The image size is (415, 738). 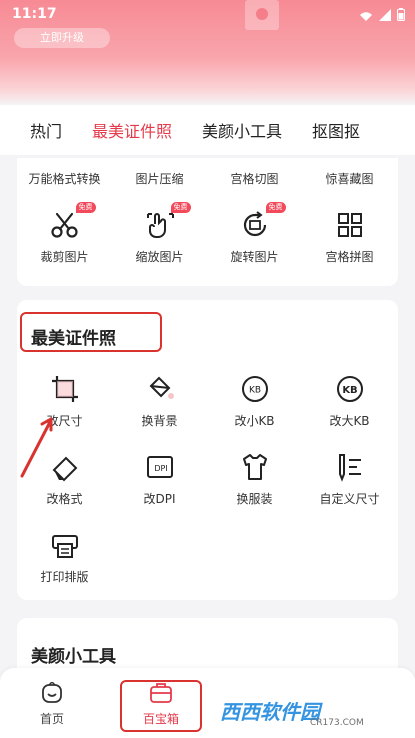 I want to click on tools-top-labels: 万能格式转换 图片压缩 宫格切图 惊喜藏图, so click(x=207, y=178).